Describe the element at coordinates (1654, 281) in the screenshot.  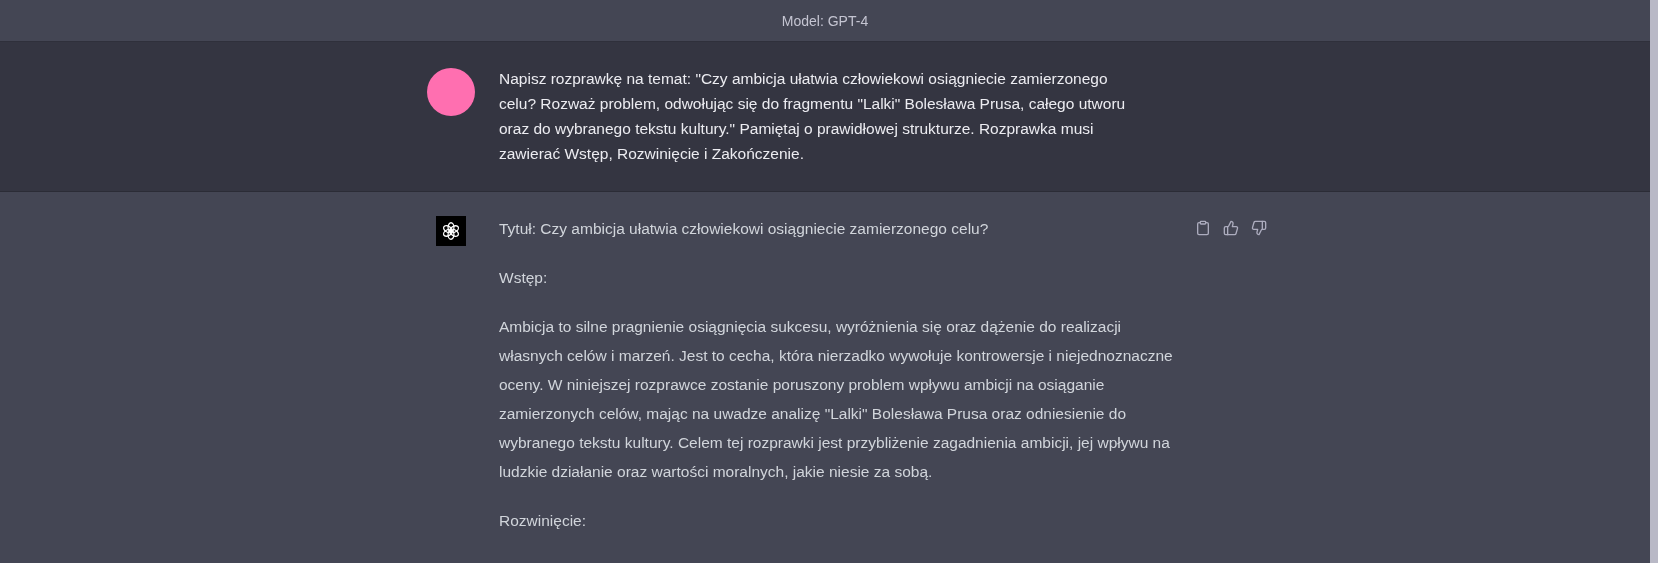
I see `scrollbar` at that location.